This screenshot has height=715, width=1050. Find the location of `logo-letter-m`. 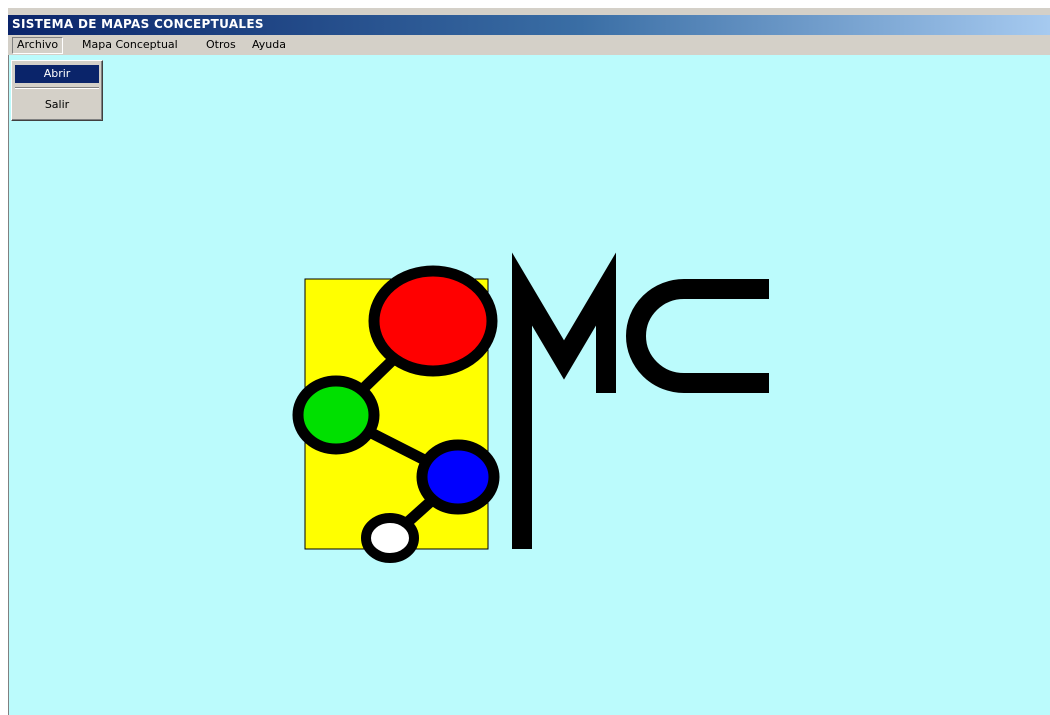

logo-letter-m is located at coordinates (564, 400).